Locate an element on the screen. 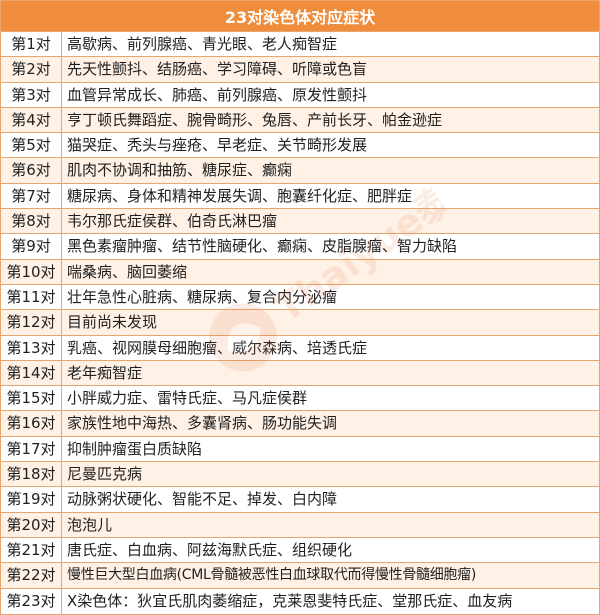 This screenshot has height=615, width=600. table-row: 第3对 血管异常成长、肺癌、前列腺癌、原发性颤抖 is located at coordinates (300, 95).